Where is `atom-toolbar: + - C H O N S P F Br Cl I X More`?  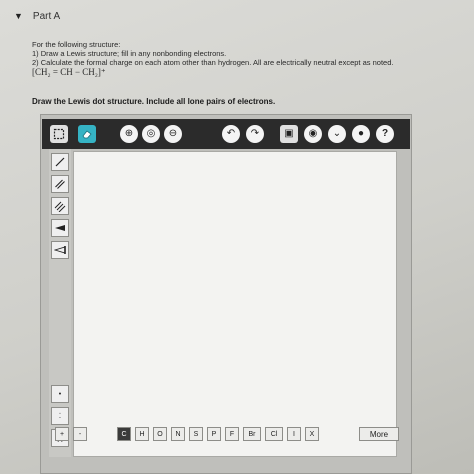
atom-toolbar: + - C H O N S P F Br Cl I X More is located at coordinates (233, 450).